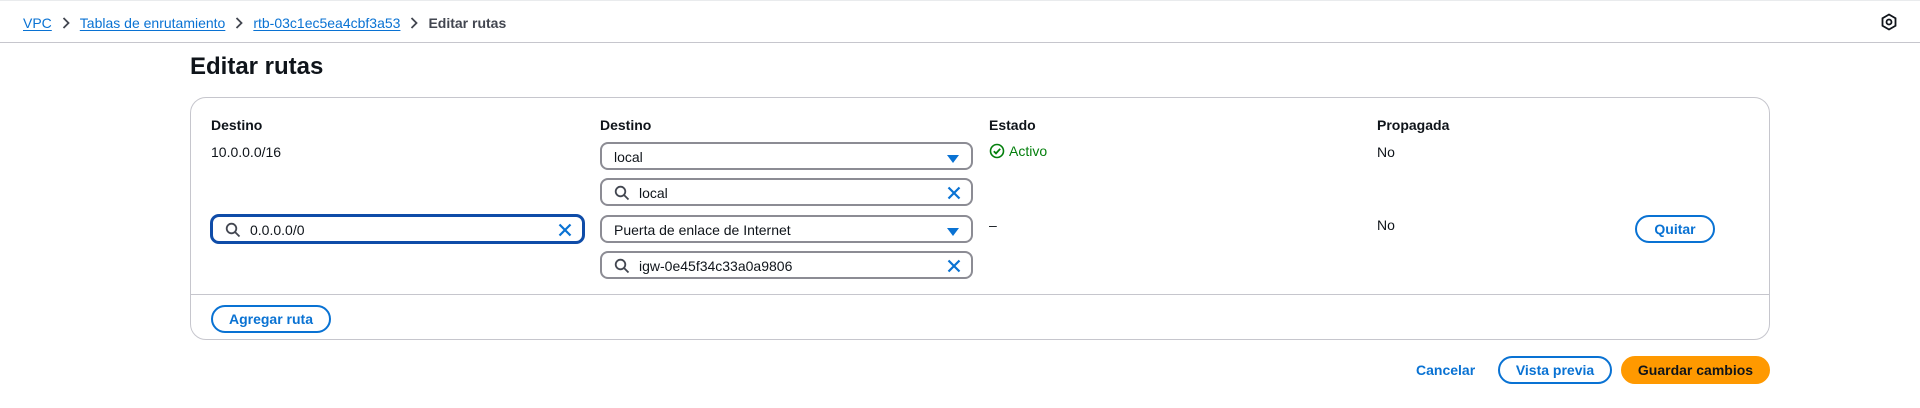 The width and height of the screenshot is (1920, 408). I want to click on breadcrumb-current: Editar rutas, so click(467, 23).